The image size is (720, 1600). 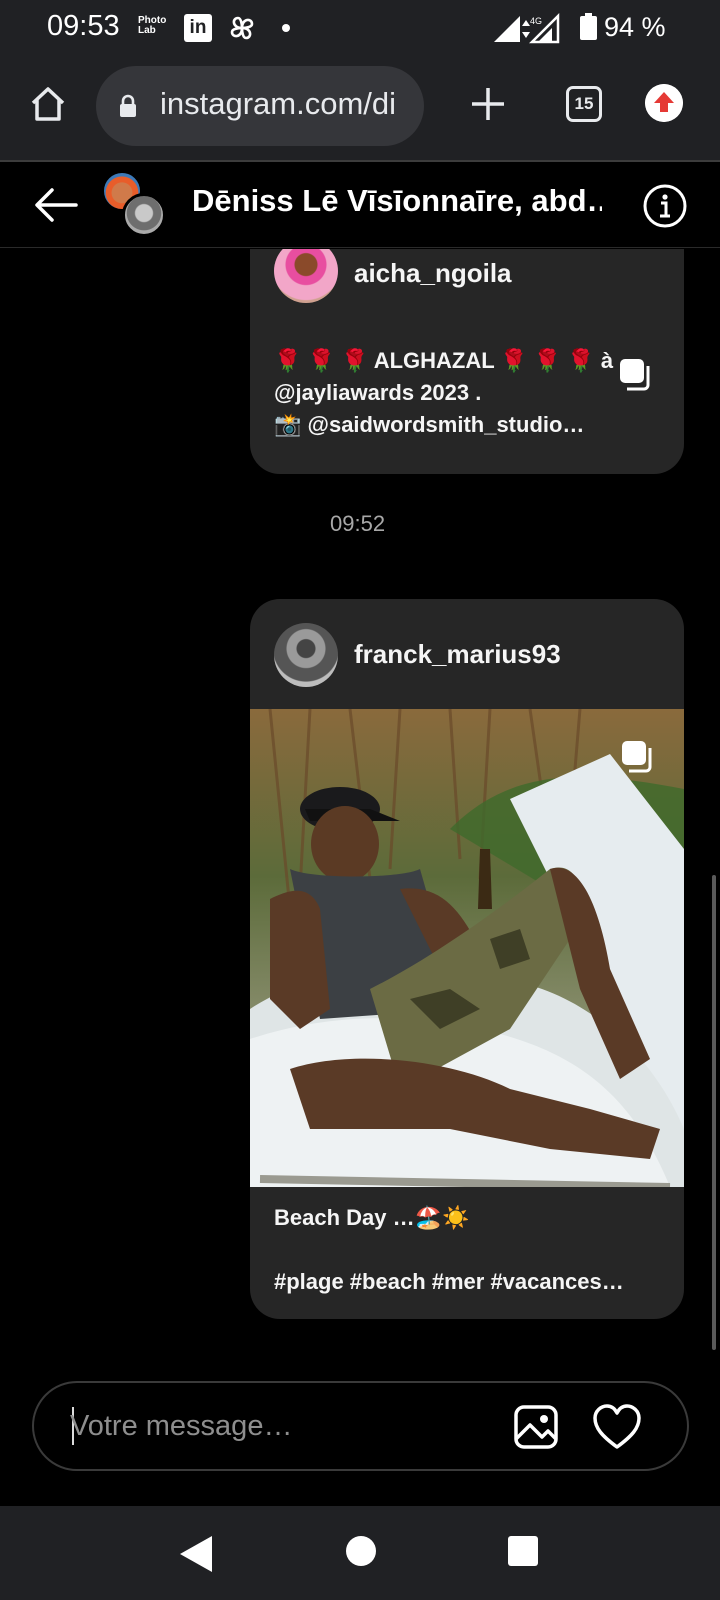 I want to click on signal-strength-icon: 4G, so click(x=527, y=28).